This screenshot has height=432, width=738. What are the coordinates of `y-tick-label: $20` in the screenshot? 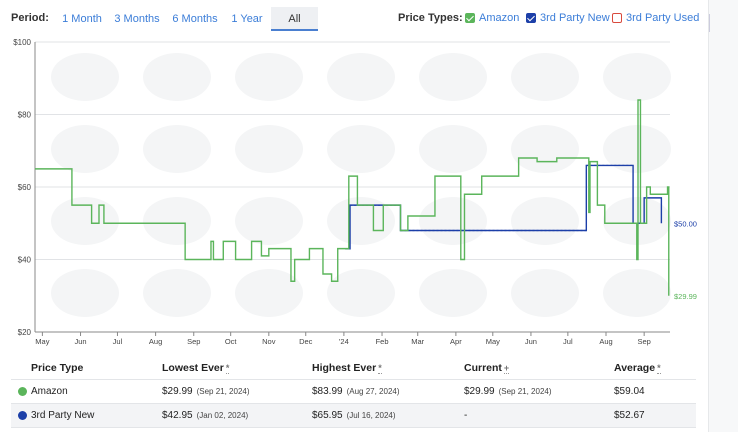 It's located at (25, 332).